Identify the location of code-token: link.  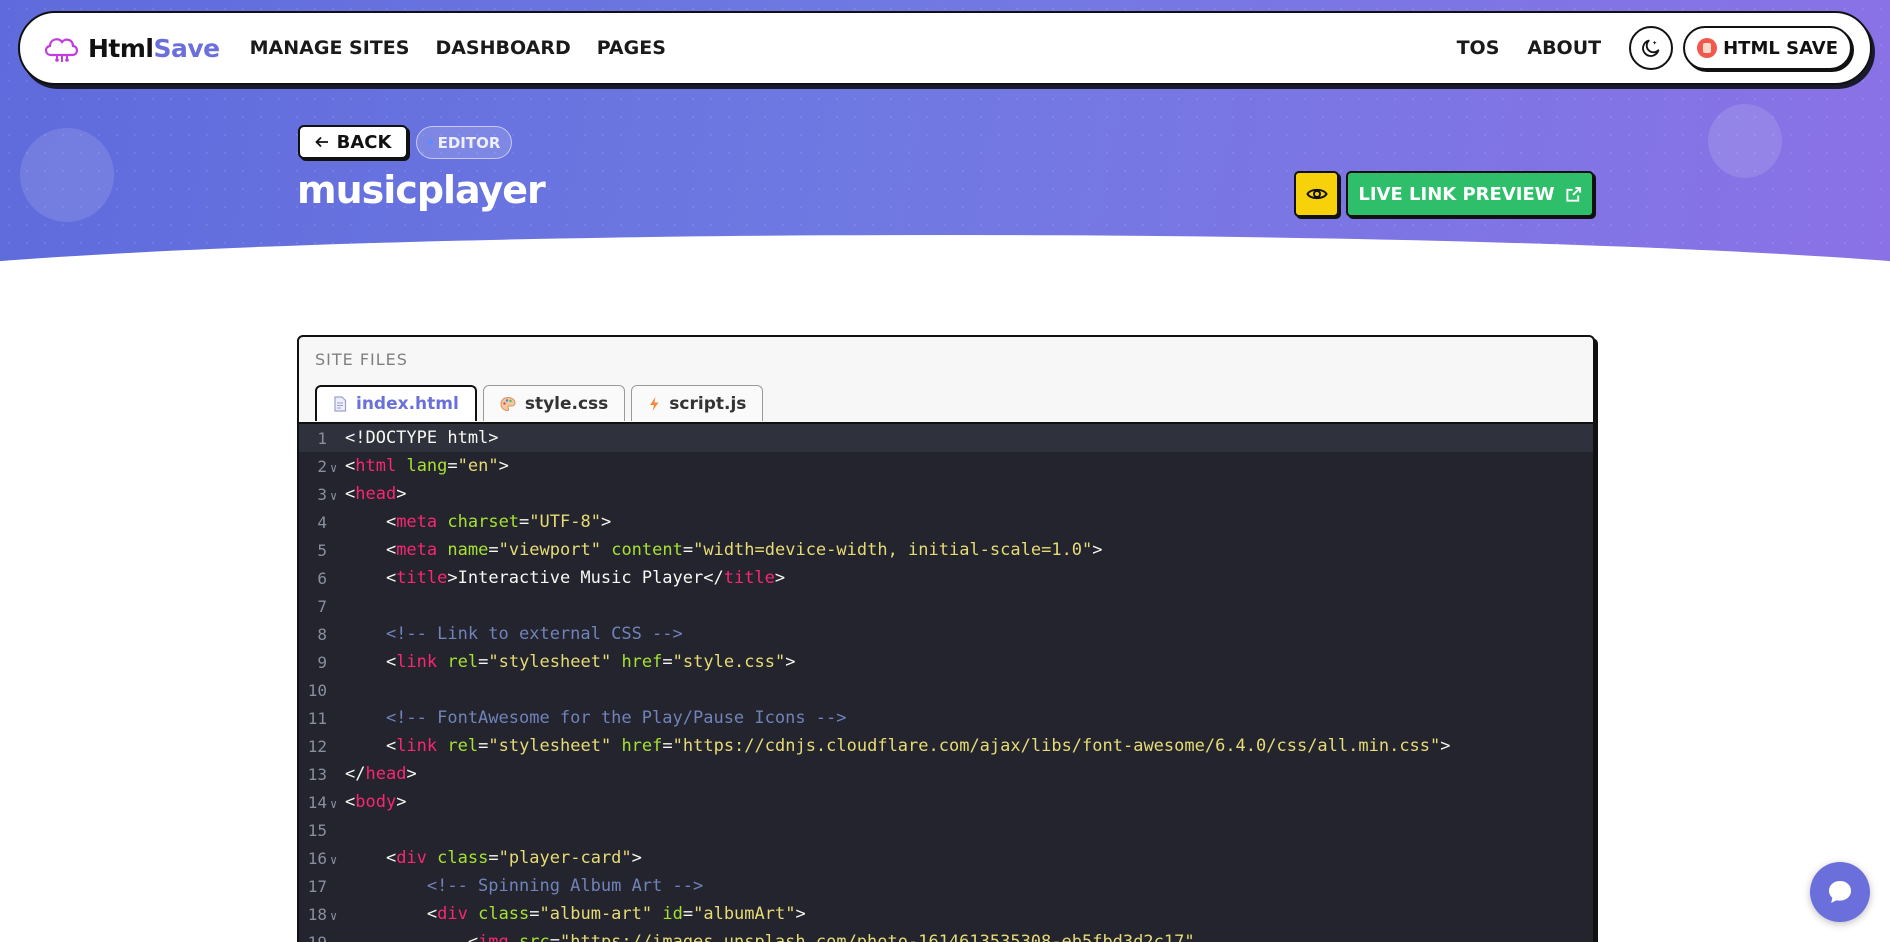
(417, 746).